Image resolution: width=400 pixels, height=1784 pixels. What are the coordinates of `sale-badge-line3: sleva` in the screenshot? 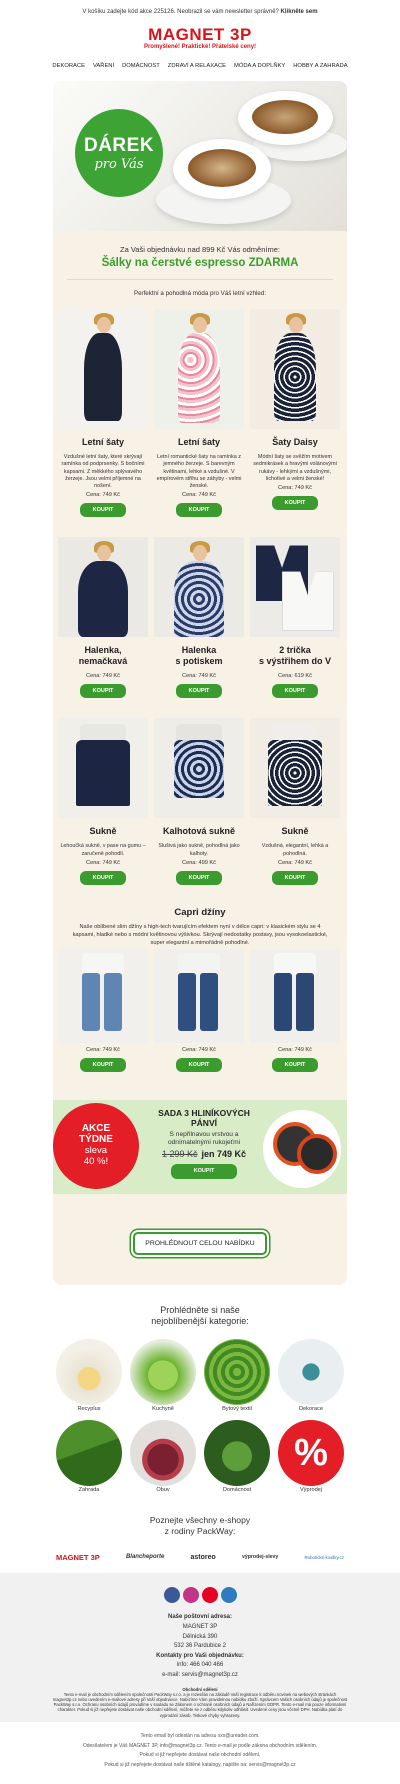 It's located at (96, 1151).